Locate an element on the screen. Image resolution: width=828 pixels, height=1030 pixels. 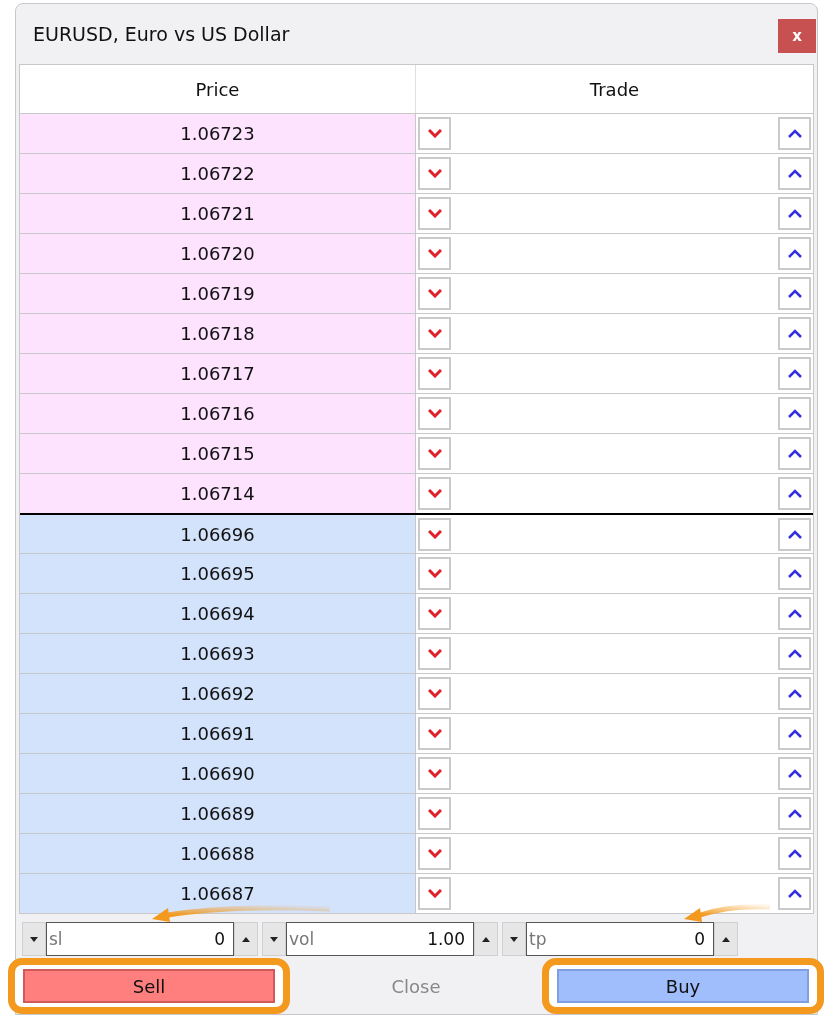
price-cell: 1.06687 is located at coordinates (217, 893).